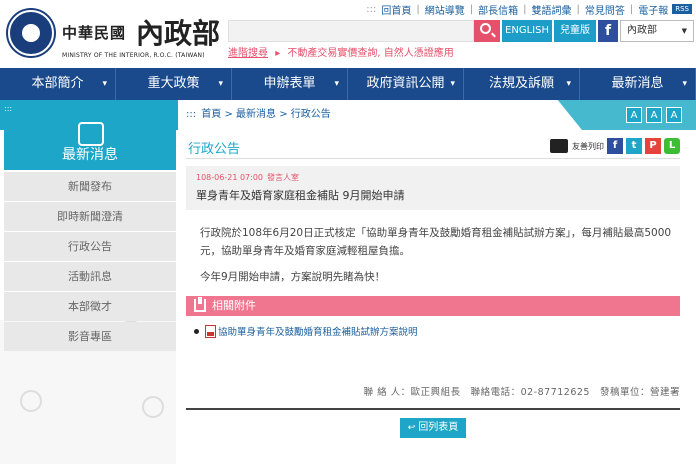 Image resolution: width=696 pixels, height=464 pixels. What do you see at coordinates (248, 53) in the screenshot?
I see `advanced-search-link: 進階搜尋` at bounding box center [248, 53].